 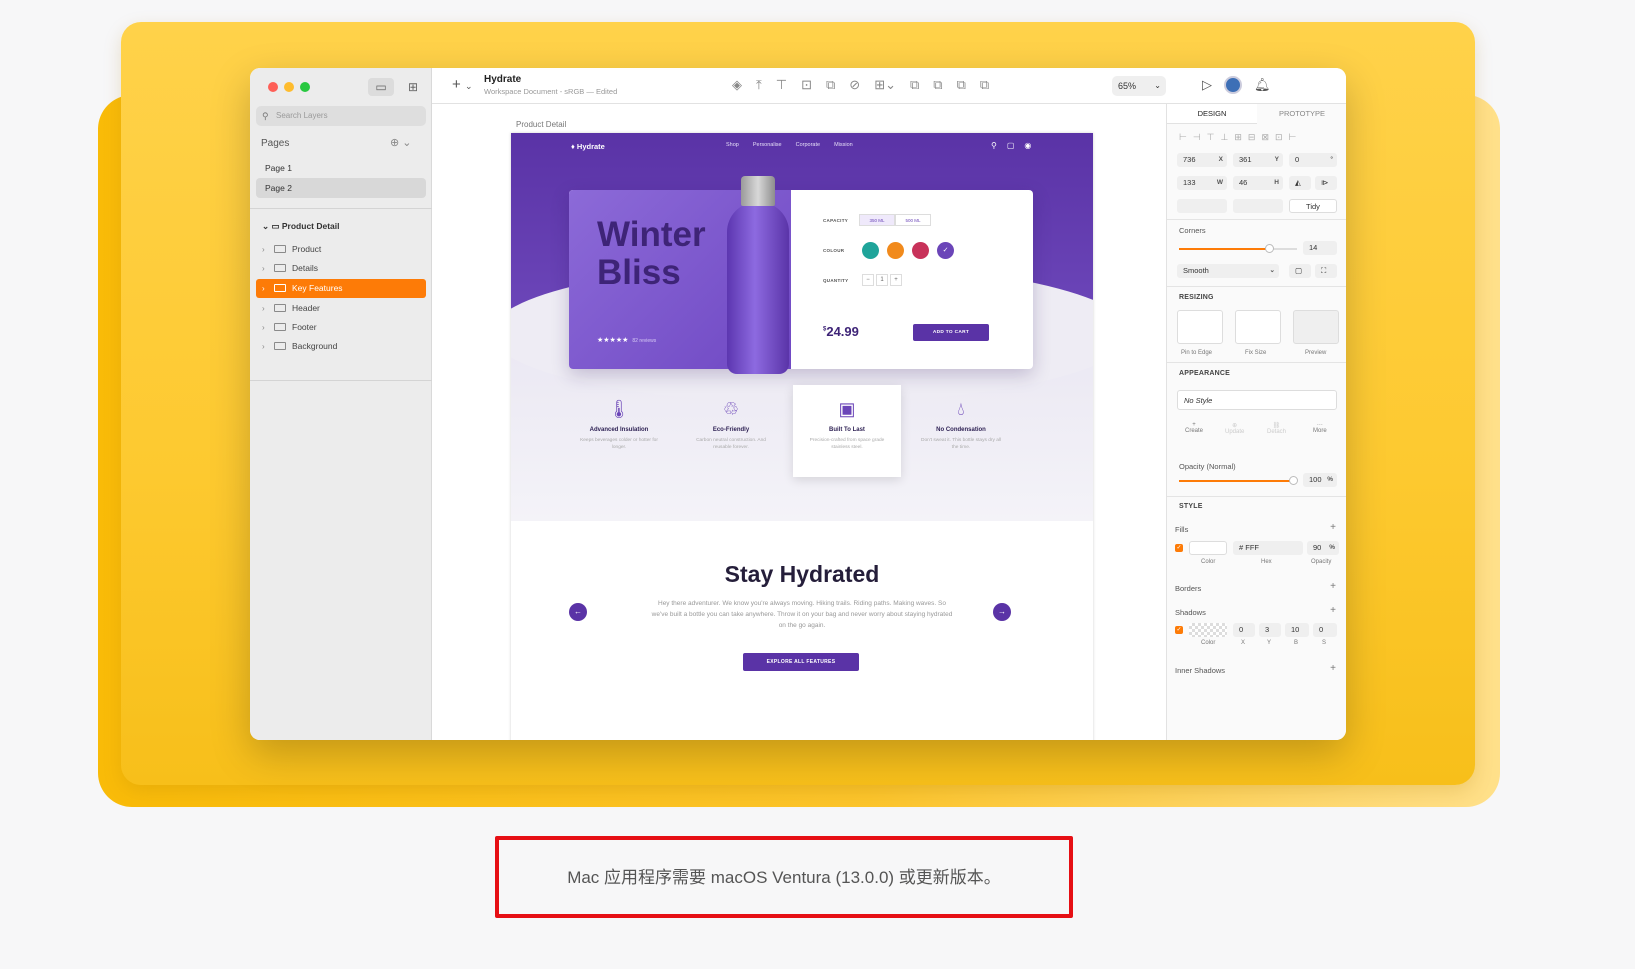 What do you see at coordinates (1228, 271) in the screenshot?
I see `corner-style-select: Smooth ⌄` at bounding box center [1228, 271].